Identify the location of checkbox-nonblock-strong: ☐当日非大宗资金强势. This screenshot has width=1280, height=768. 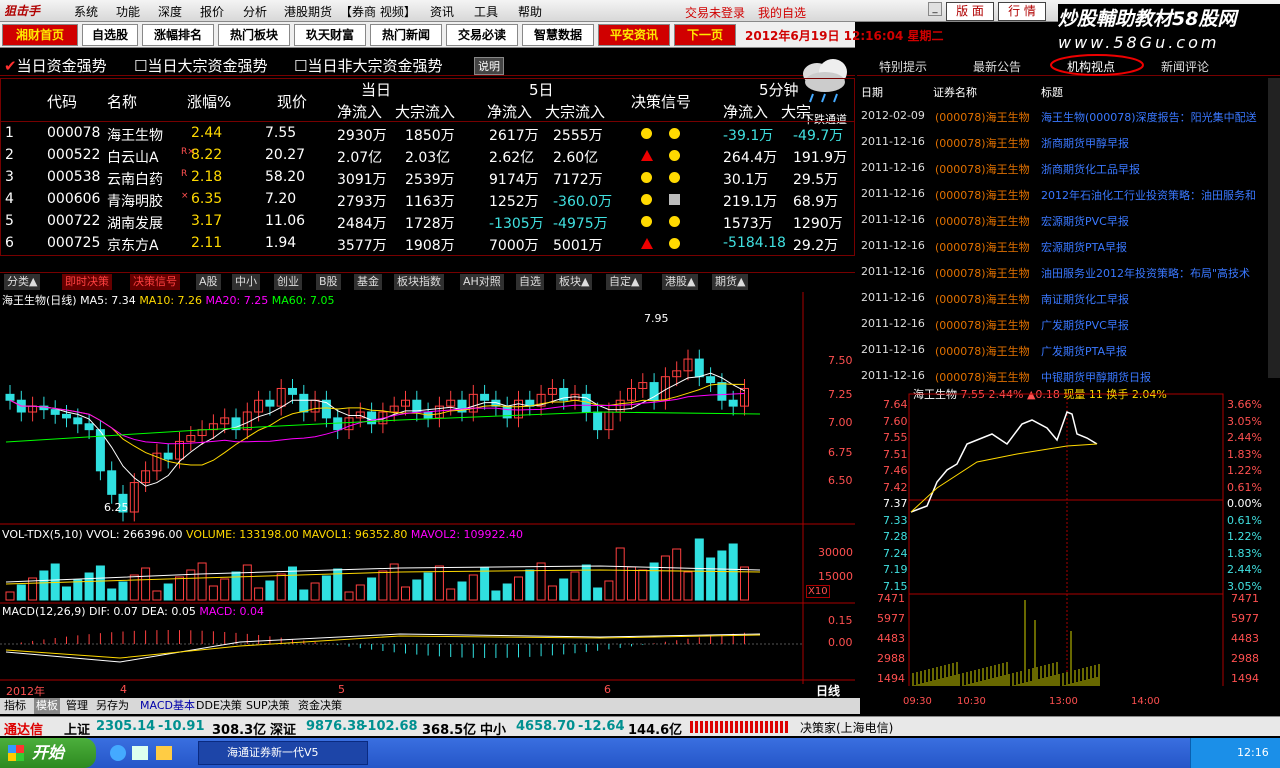
(368, 65).